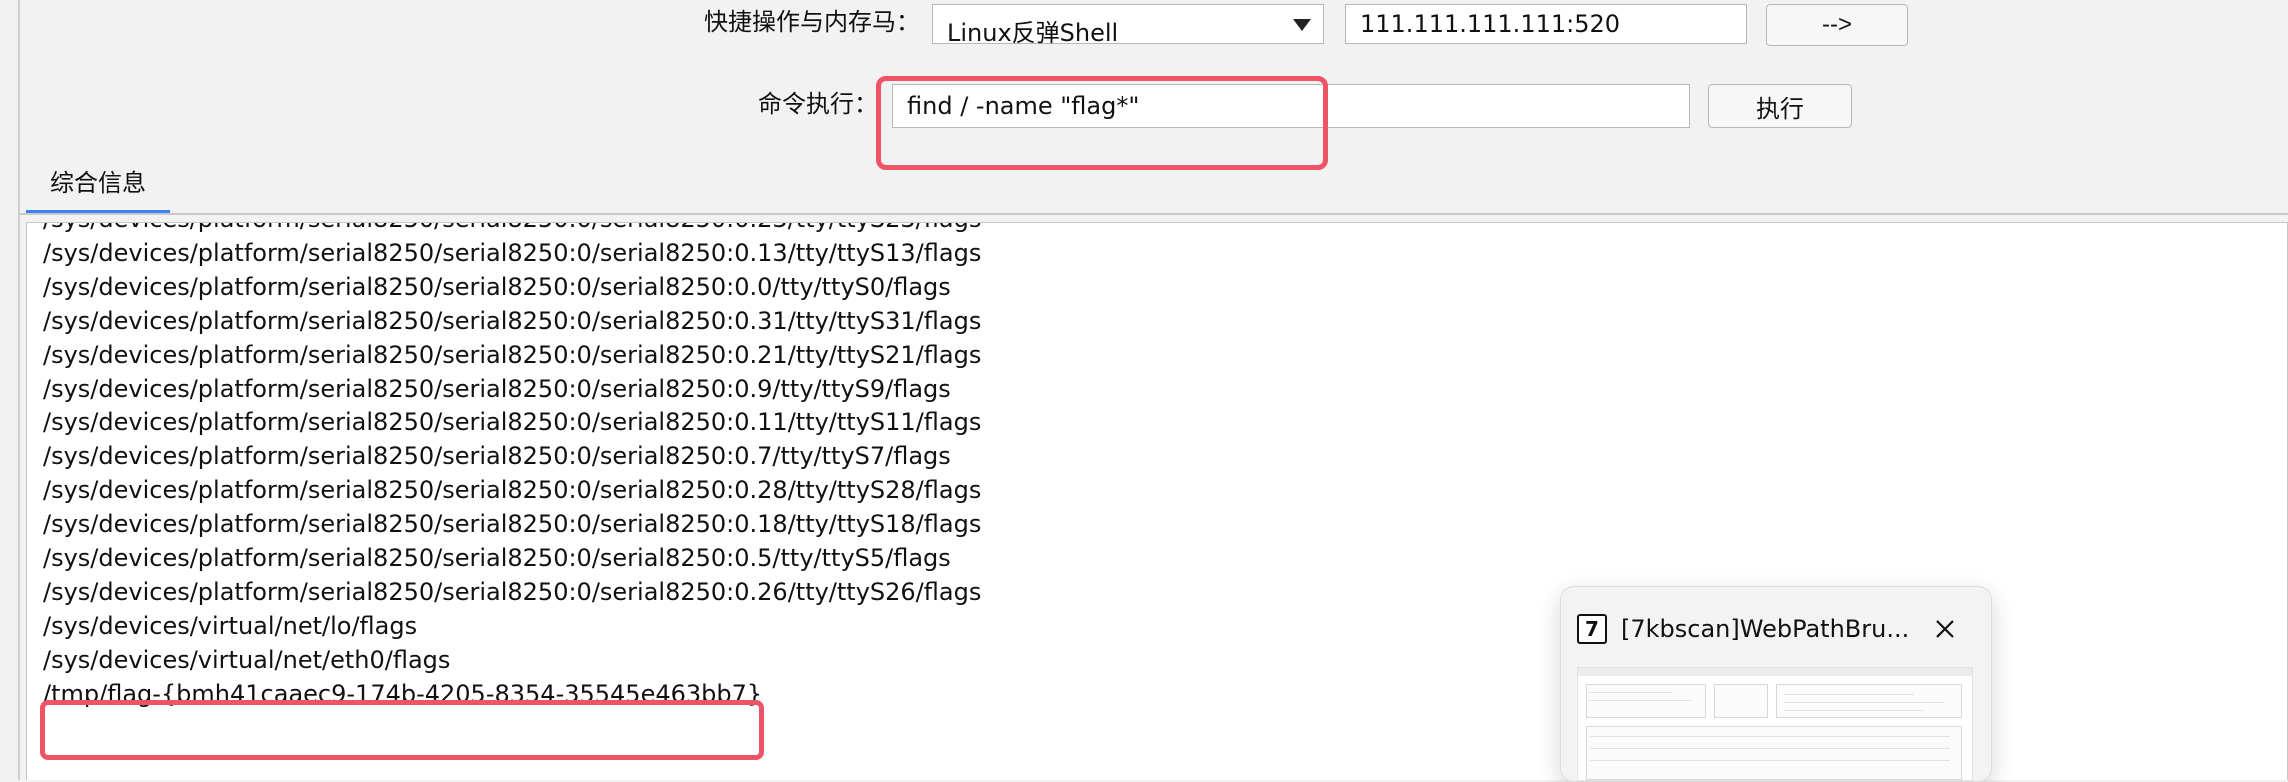  Describe the element at coordinates (1546, 24) in the screenshot. I see `address-input: 111.111.111.111:520` at that location.